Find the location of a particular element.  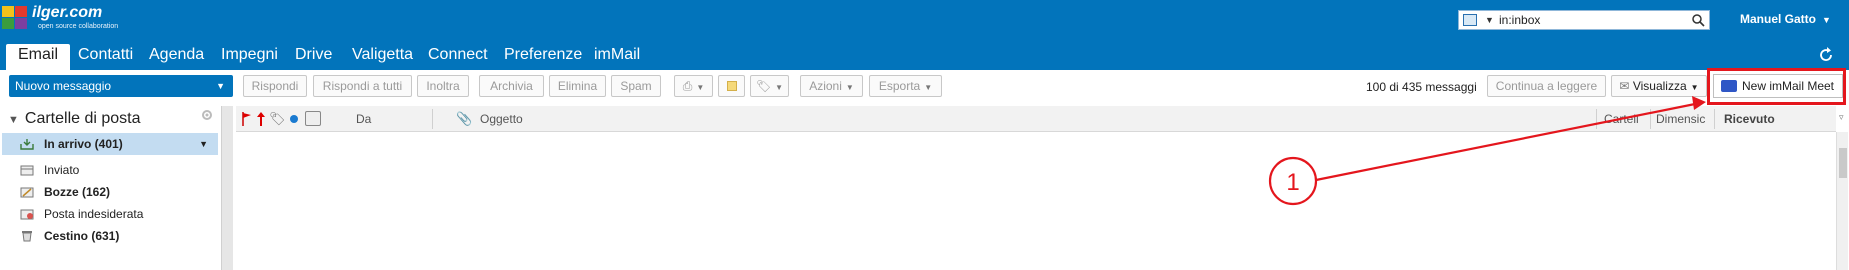

user-menu: Manuel Gatto ▼ is located at coordinates (1785, 19).